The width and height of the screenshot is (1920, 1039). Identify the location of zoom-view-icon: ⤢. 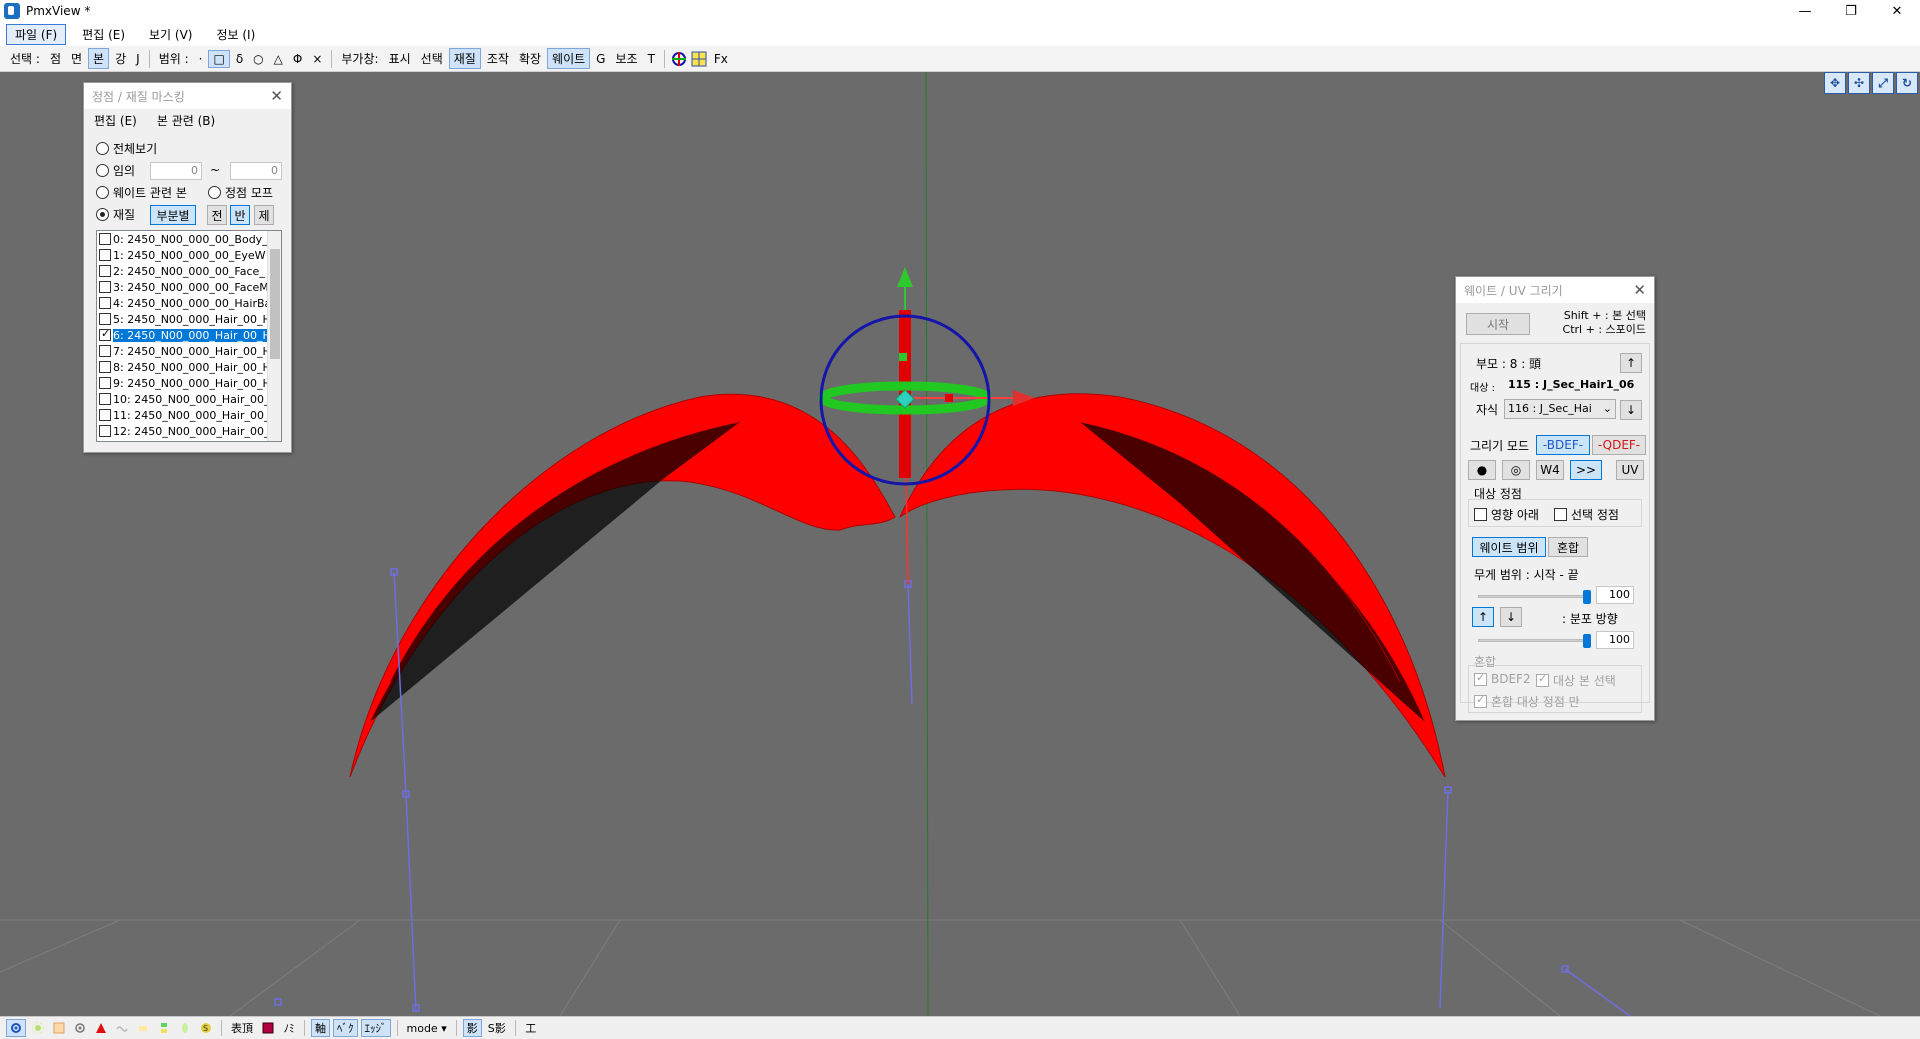
(1883, 83).